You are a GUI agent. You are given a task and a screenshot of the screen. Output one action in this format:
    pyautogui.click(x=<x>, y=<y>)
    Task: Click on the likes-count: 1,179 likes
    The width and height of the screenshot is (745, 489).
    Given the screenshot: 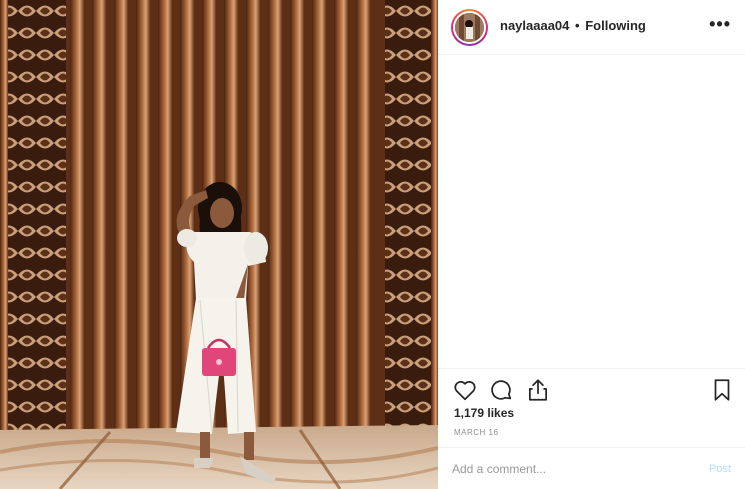 What is the action you would take?
    pyautogui.click(x=484, y=413)
    